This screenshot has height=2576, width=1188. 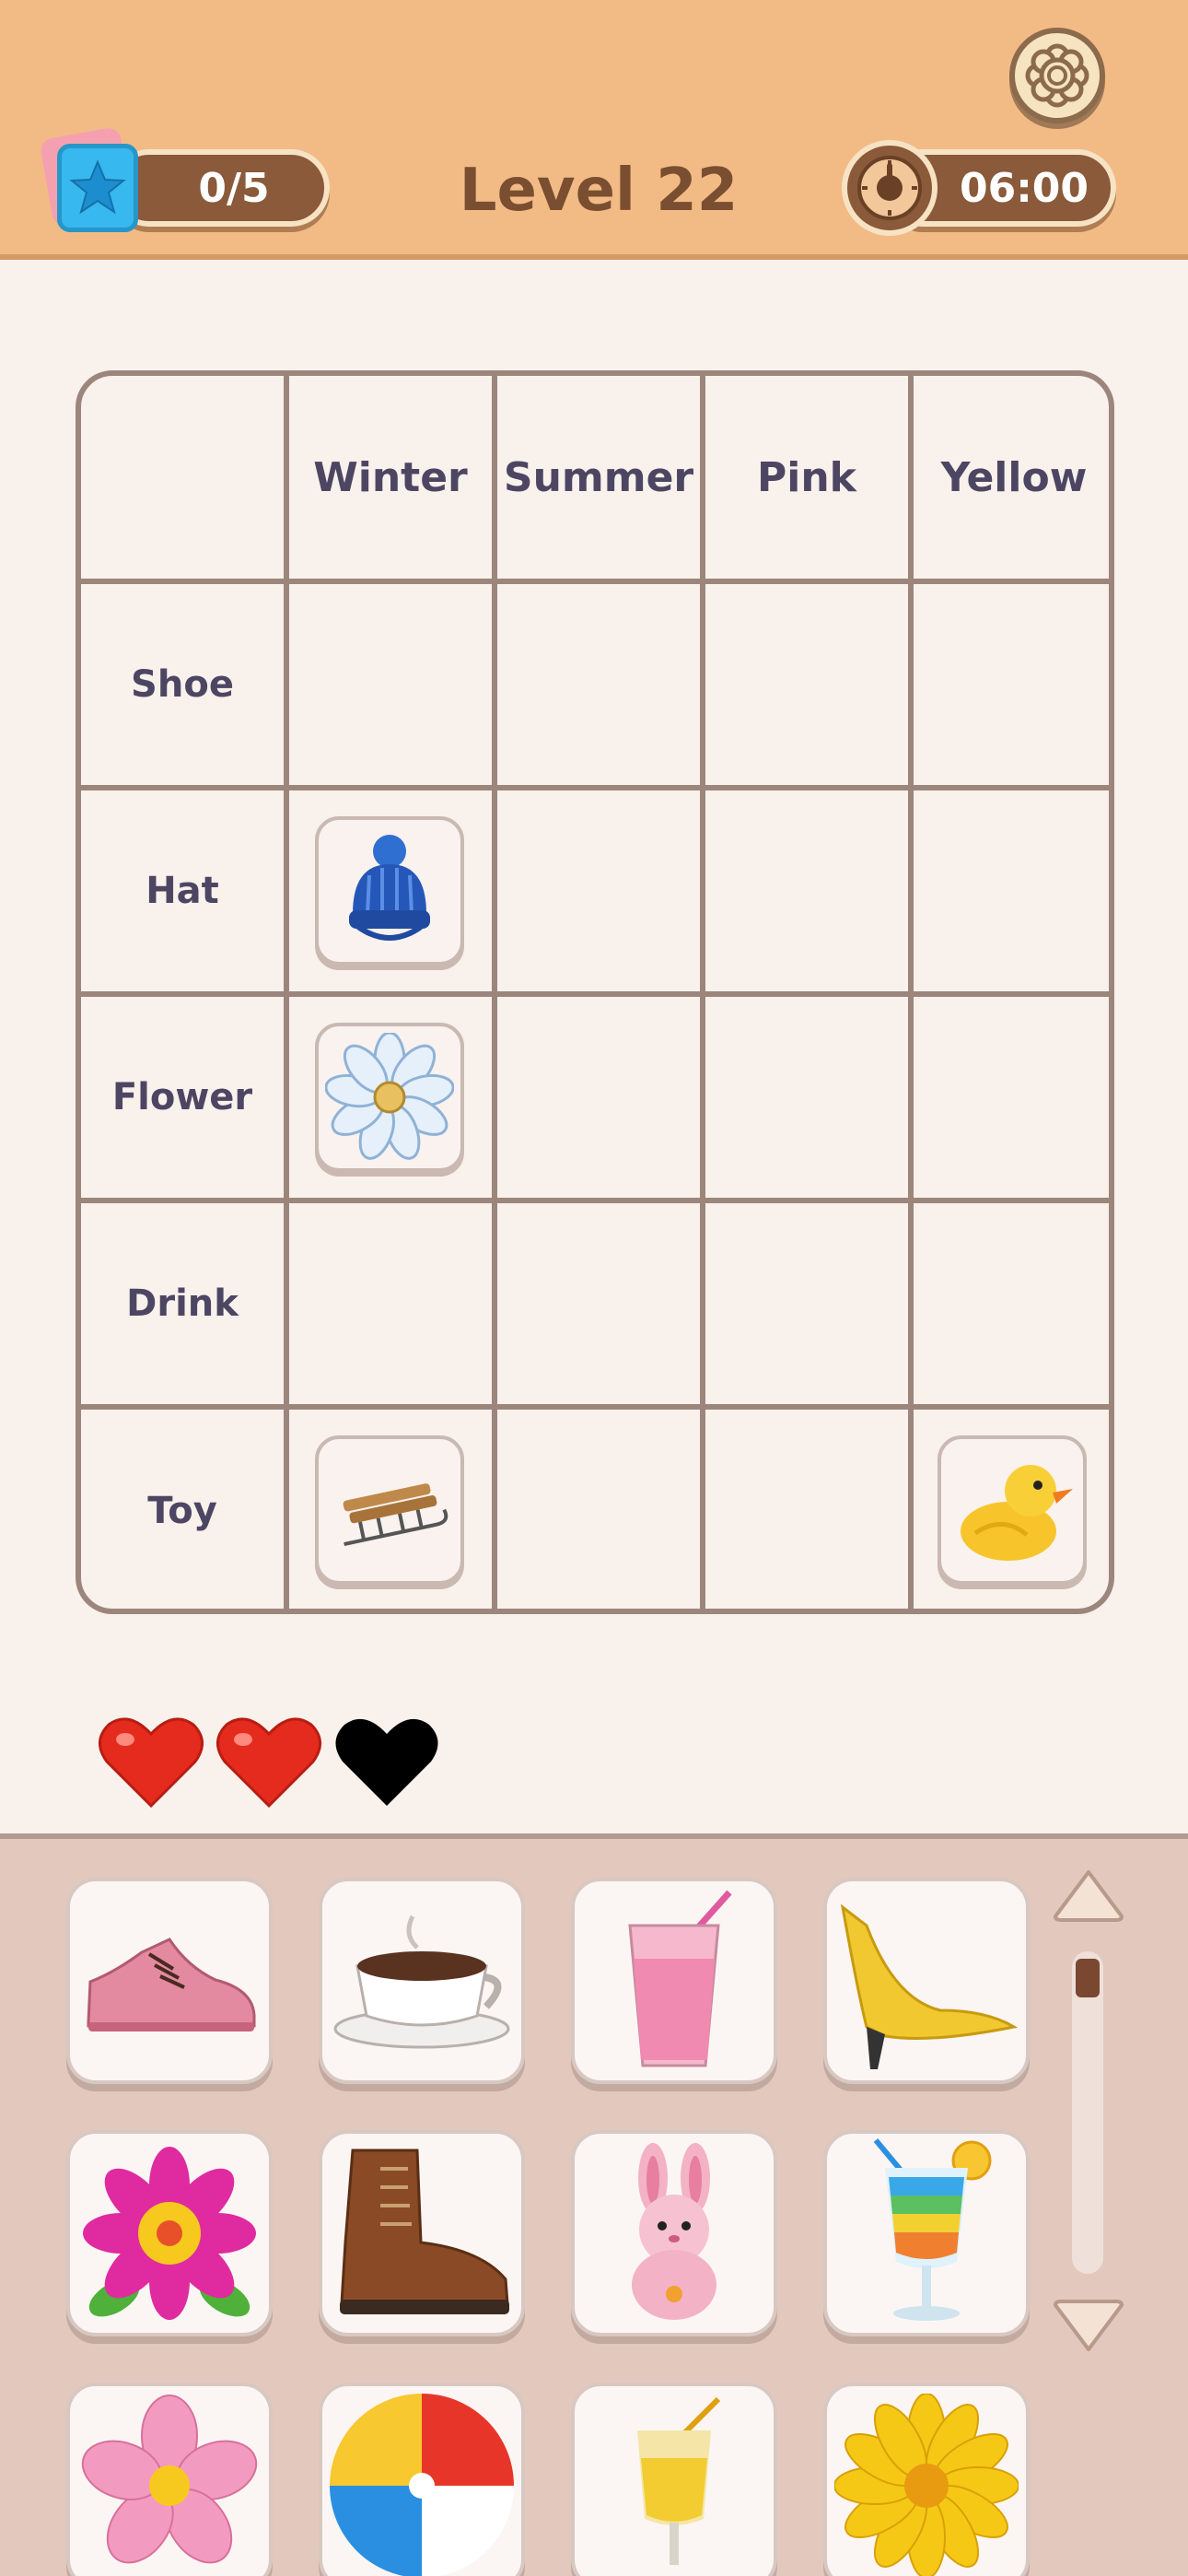 What do you see at coordinates (598, 684) in the screenshot?
I see `grid-cell-shoe-summer` at bounding box center [598, 684].